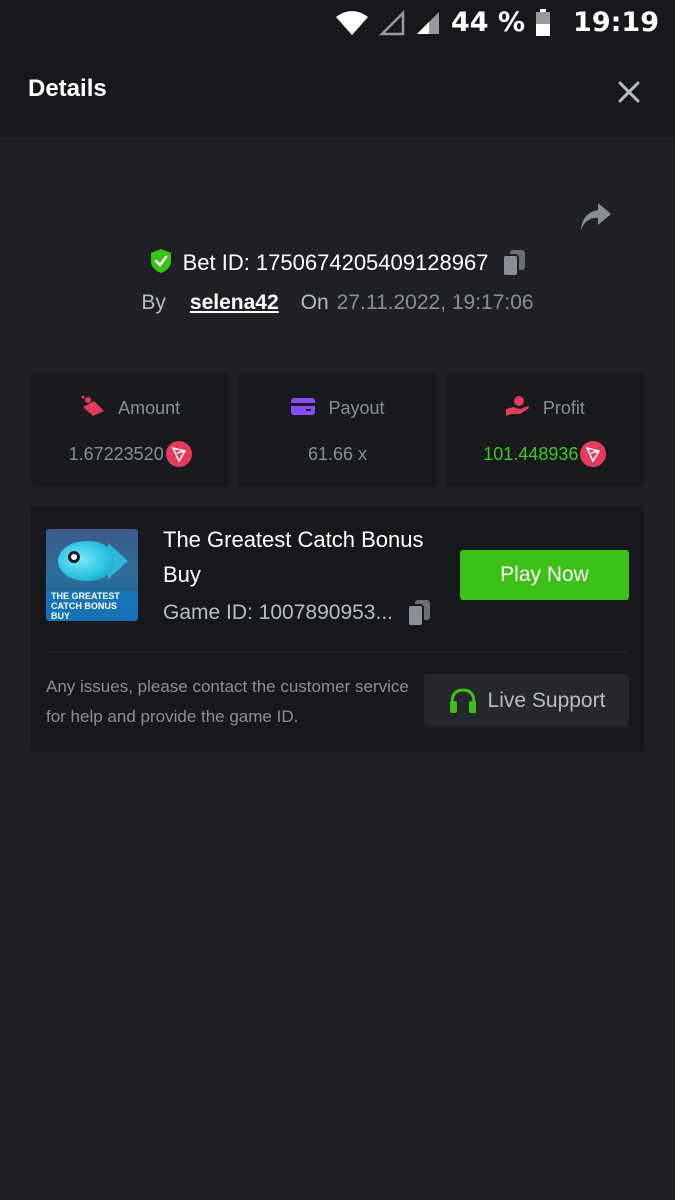 The image size is (675, 1200). Describe the element at coordinates (488, 22) in the screenshot. I see `battery-percent: 44 %` at that location.